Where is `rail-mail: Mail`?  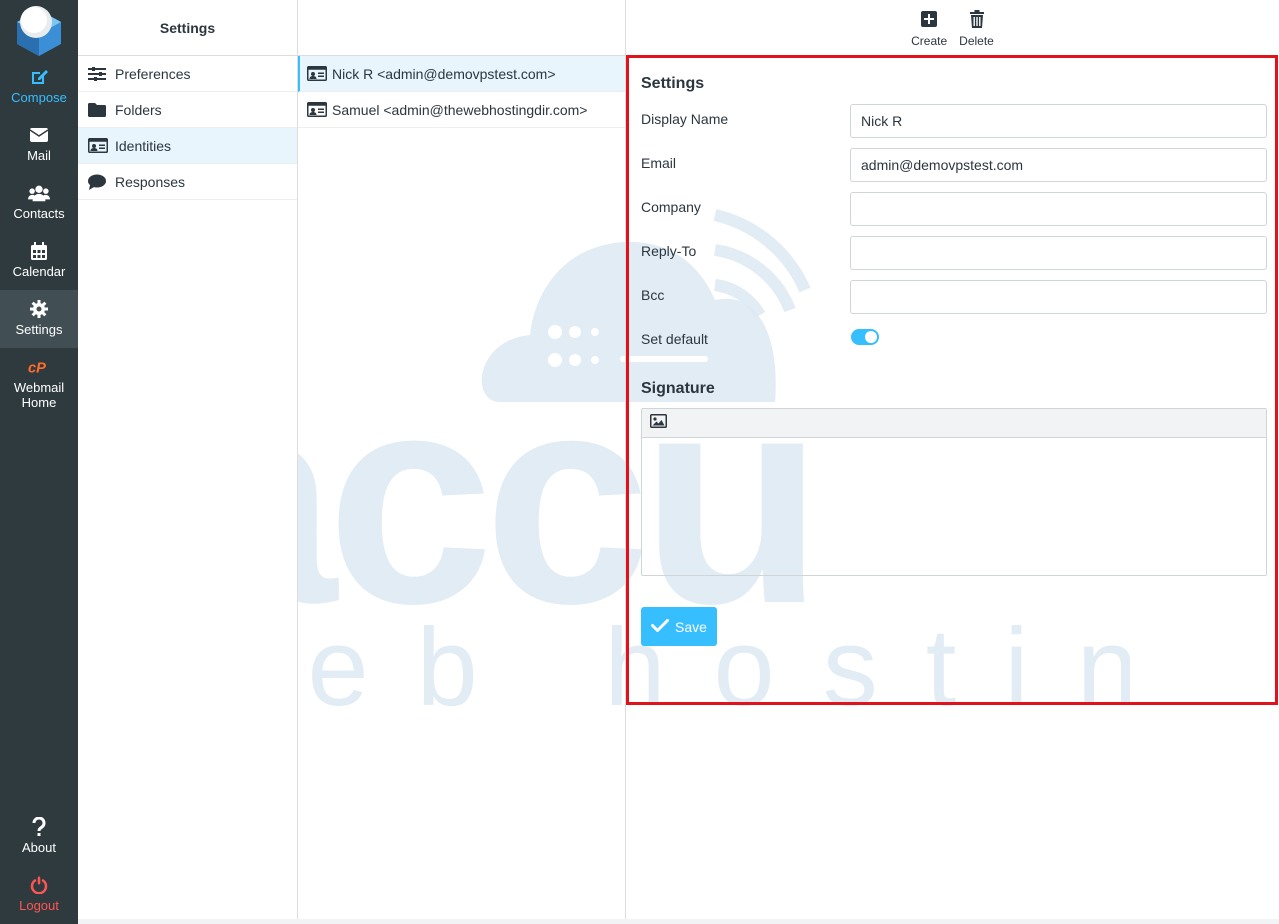
rail-mail: Mail is located at coordinates (39, 145).